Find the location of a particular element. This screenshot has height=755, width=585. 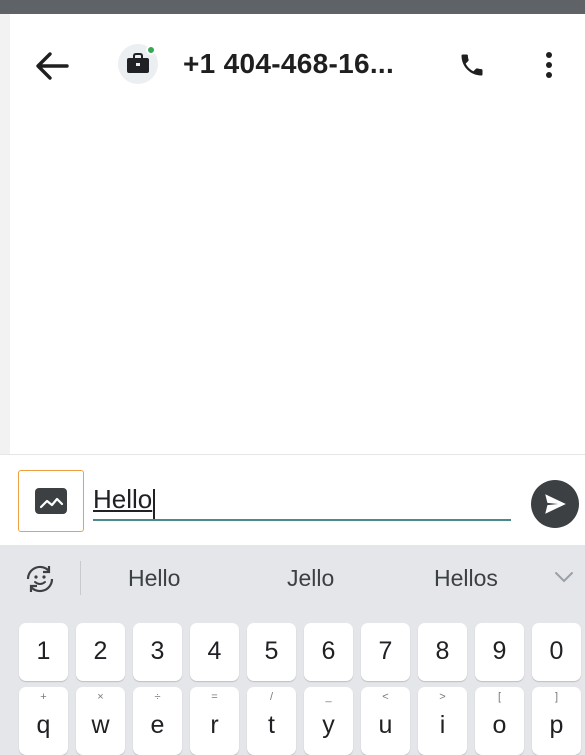

suggestion-1: Hello is located at coordinates (154, 578).